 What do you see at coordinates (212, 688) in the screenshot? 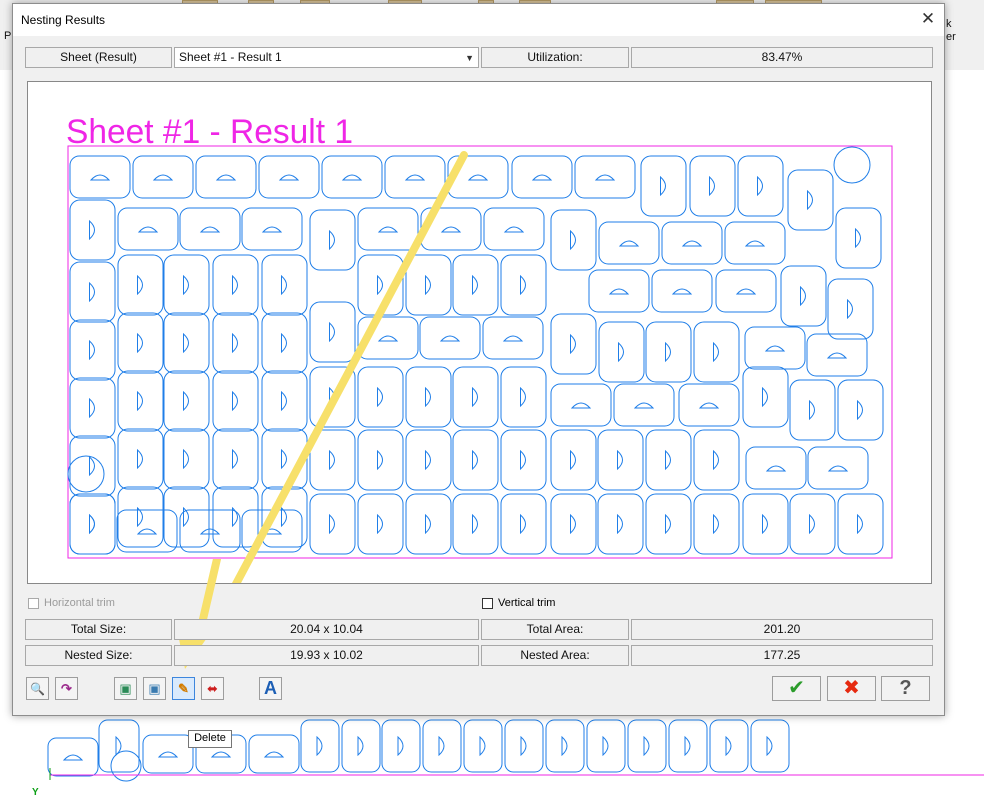
I see `mirror-button: ⬌` at bounding box center [212, 688].